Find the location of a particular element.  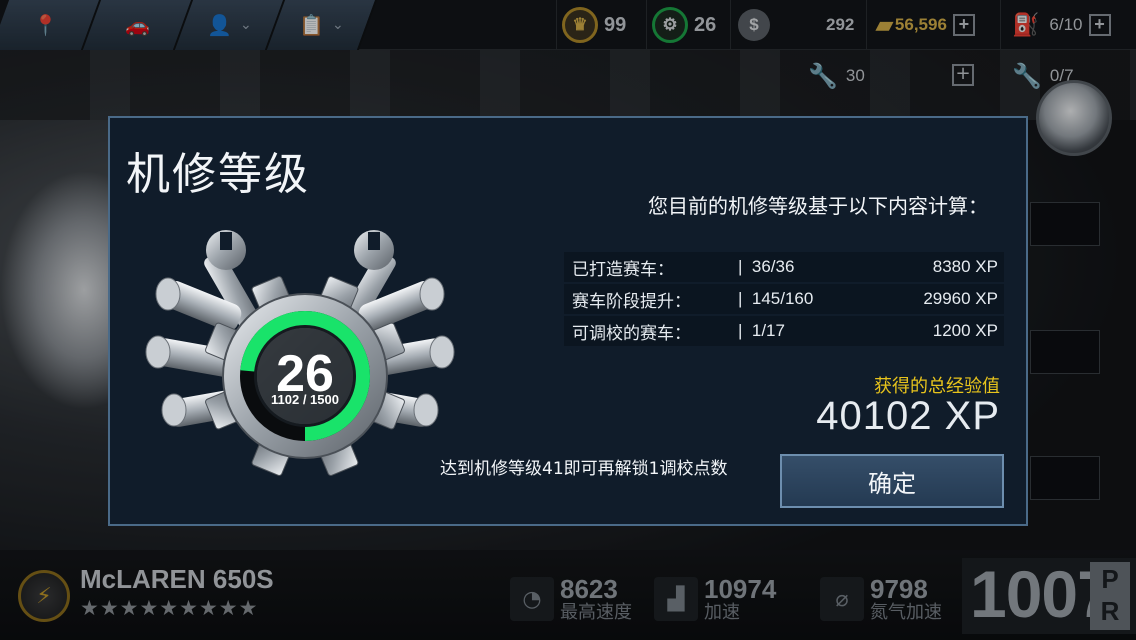

row-progress-value: 1/17 is located at coordinates (768, 330).